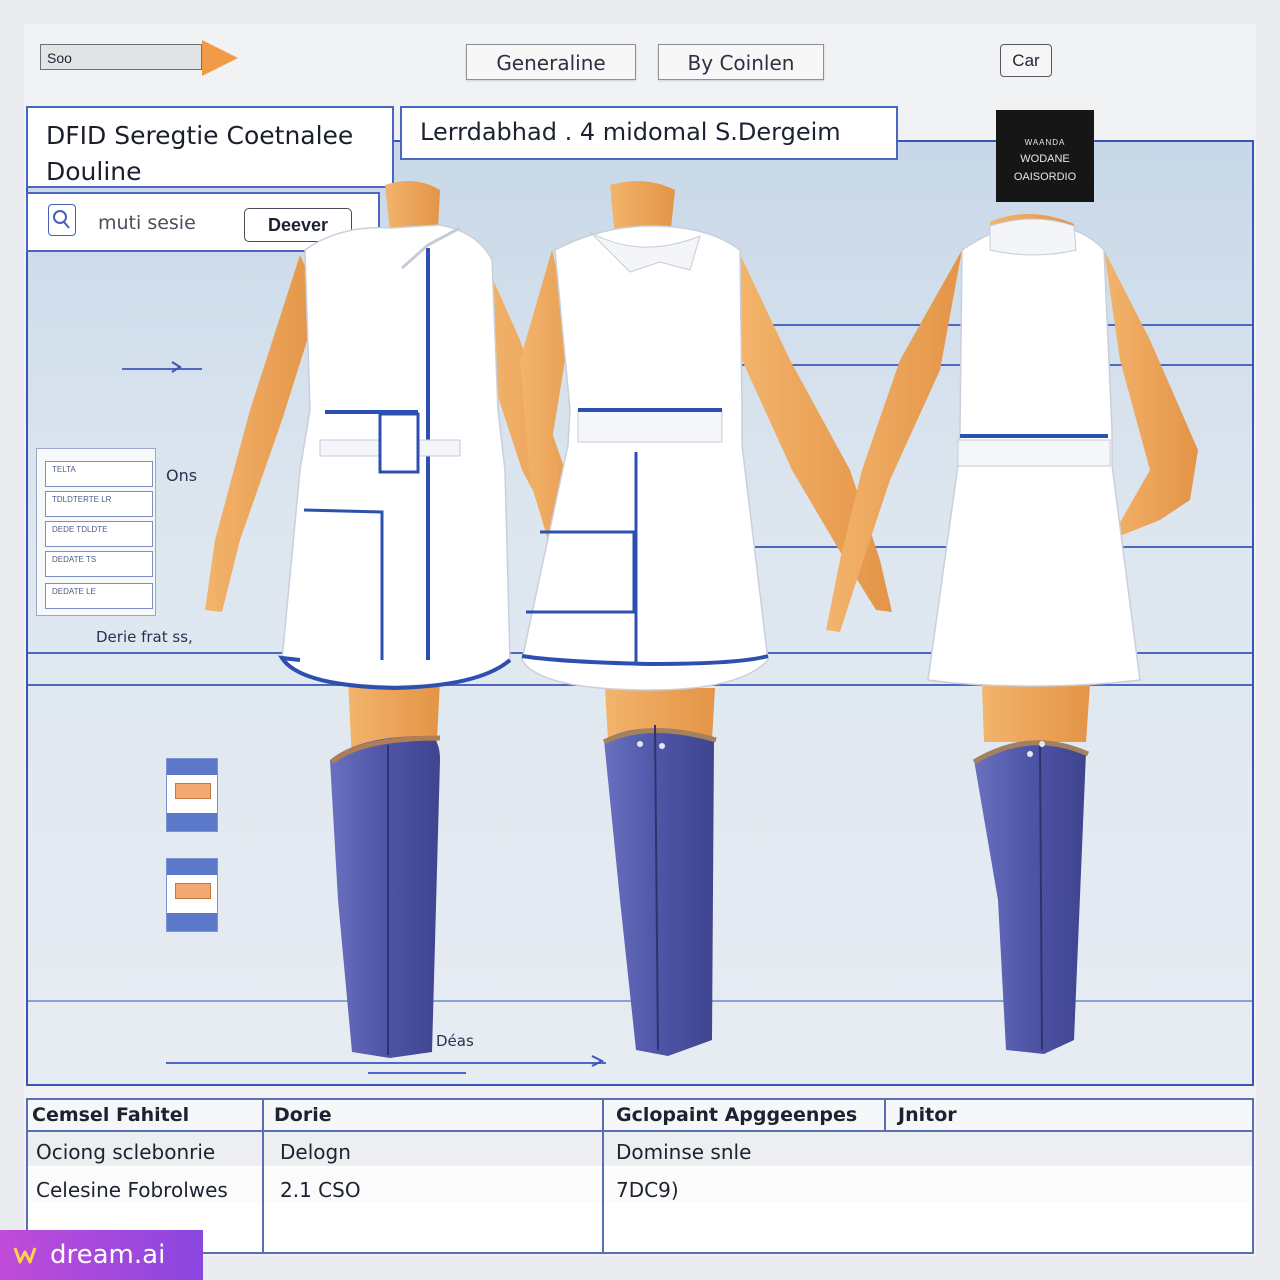 This screenshot has height=1280, width=1280. Describe the element at coordinates (147, 223) in the screenshot. I see `sub-label: muti sesie` at that location.